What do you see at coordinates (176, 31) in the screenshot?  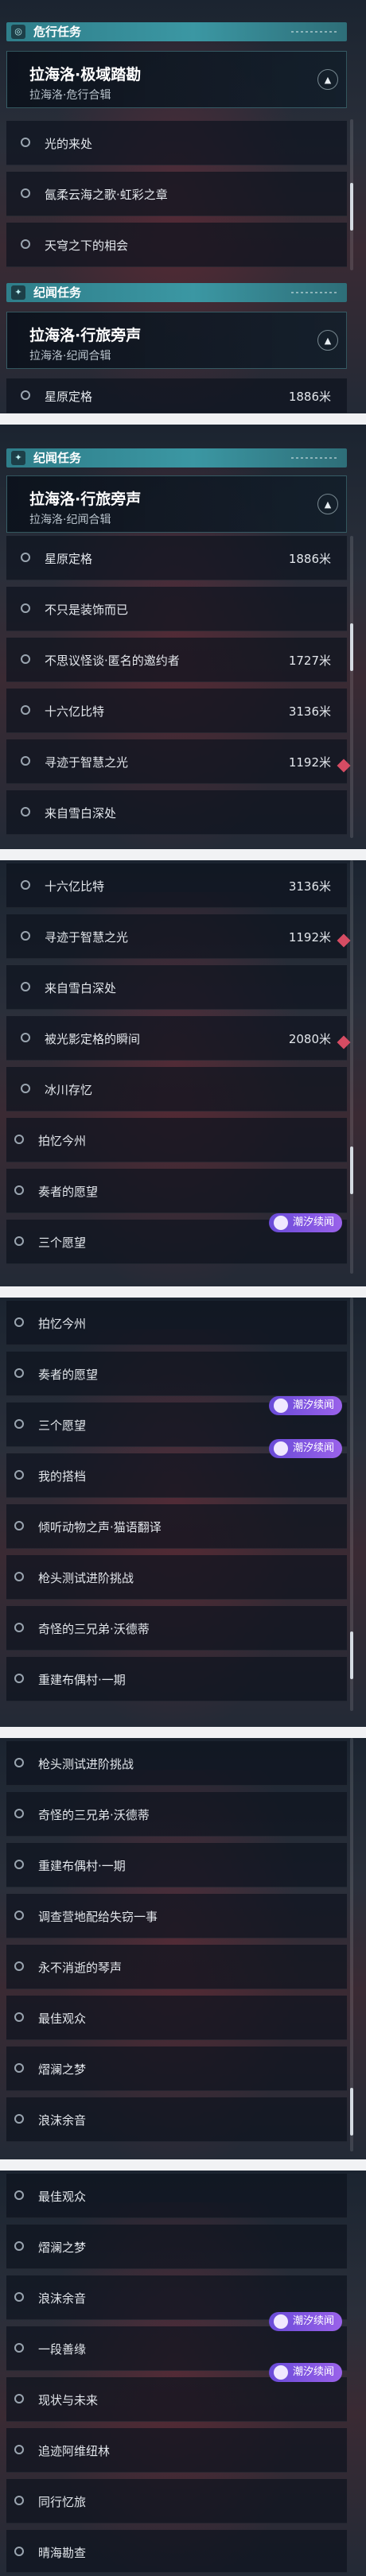 I see `section-header-legend: ◎ 危行任务` at bounding box center [176, 31].